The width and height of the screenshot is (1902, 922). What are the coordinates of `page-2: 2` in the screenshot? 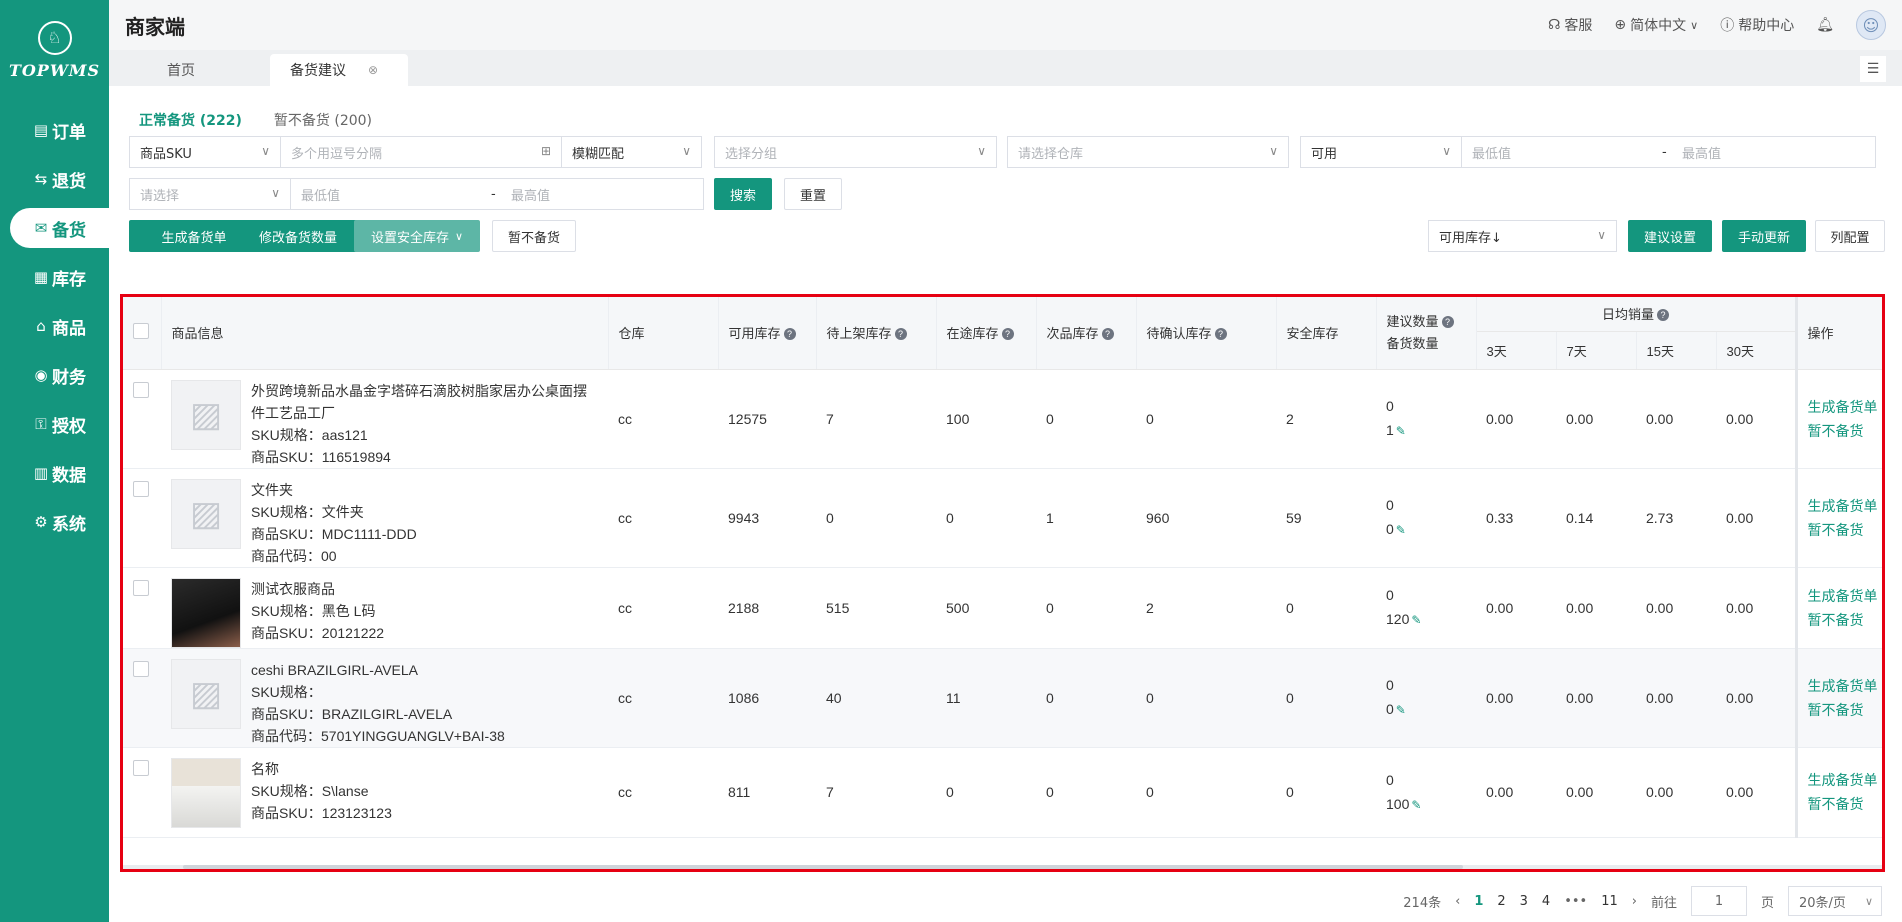 It's located at (1501, 901).